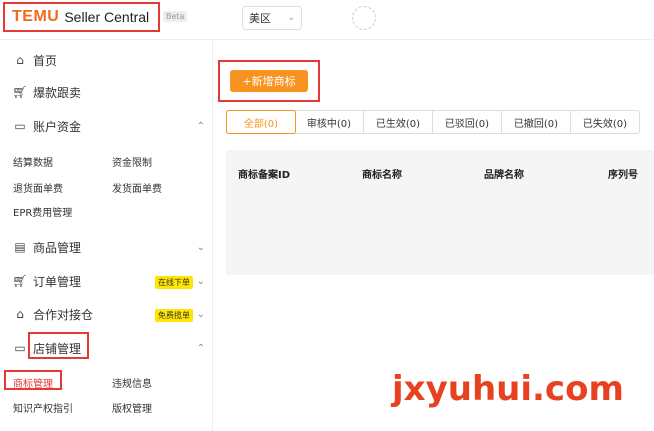 This screenshot has height=431, width=654. Describe the element at coordinates (20, 60) in the screenshot. I see `home-icon: ⌂` at that location.